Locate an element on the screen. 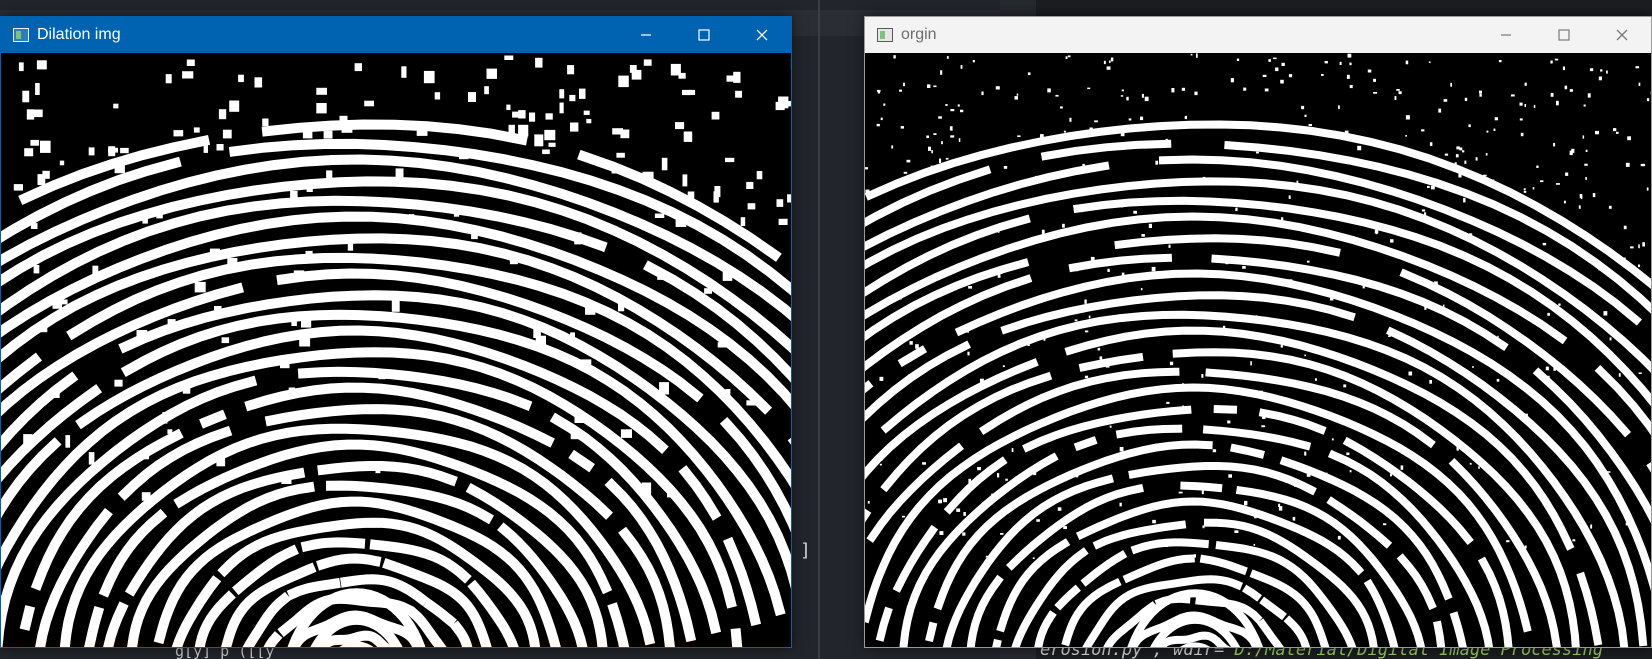 This screenshot has height=659, width=1652. background-bracket: ] is located at coordinates (805, 550).